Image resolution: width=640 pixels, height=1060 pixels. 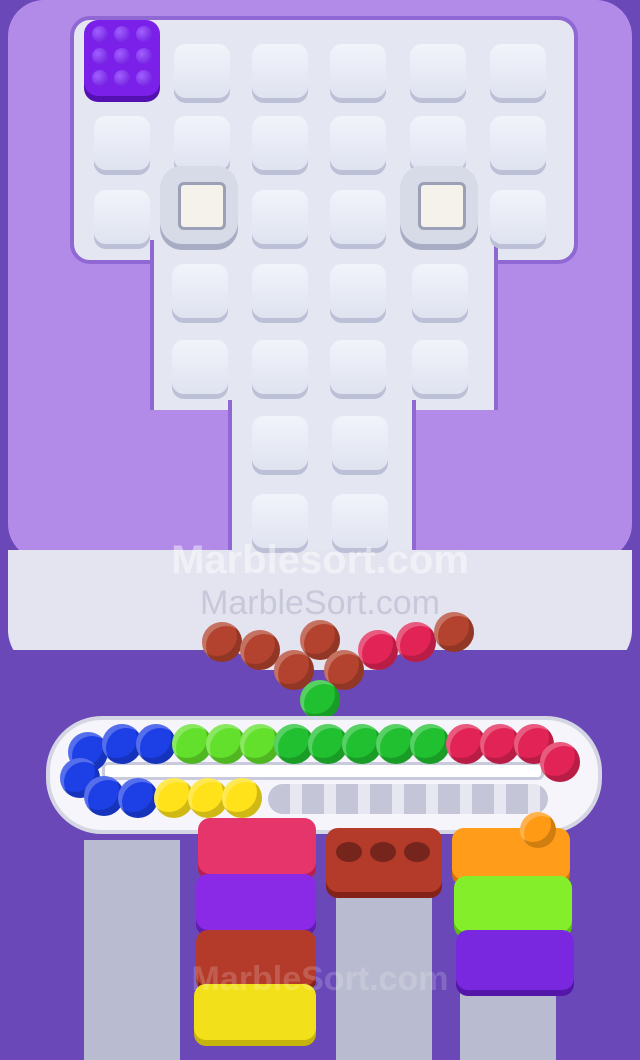 What do you see at coordinates (513, 904) in the screenshot?
I see `lime-box` at bounding box center [513, 904].